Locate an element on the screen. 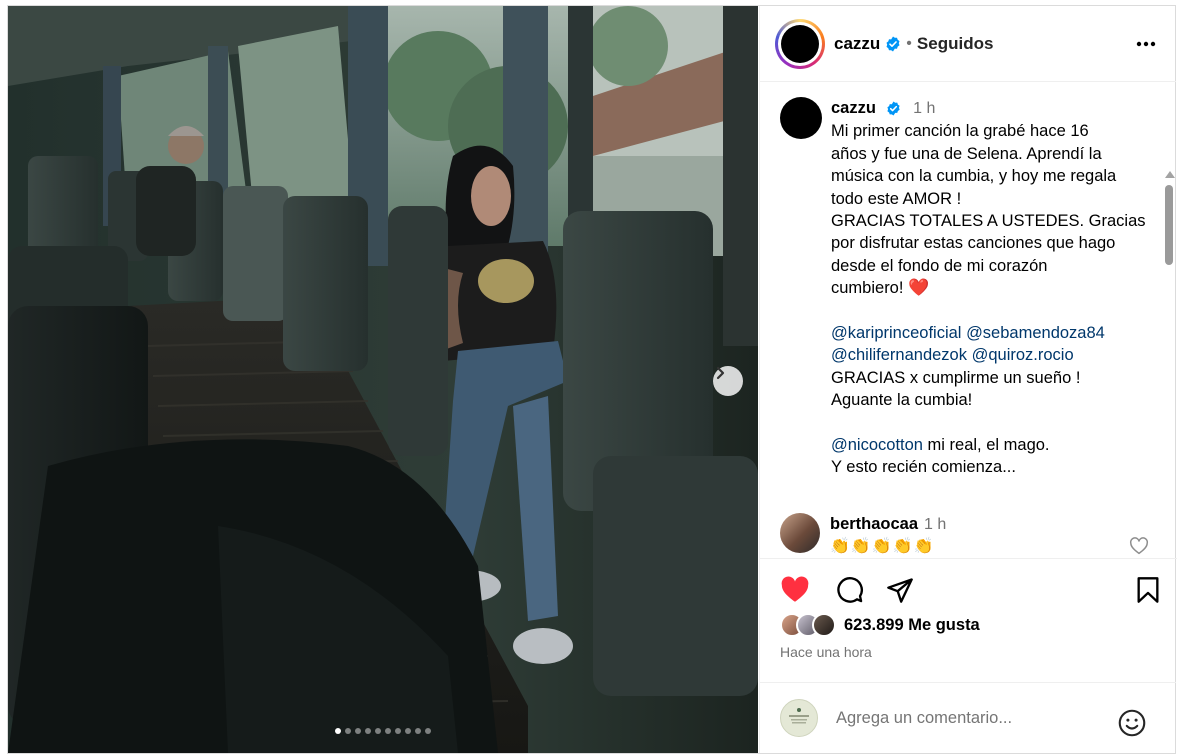 Image resolution: width=1177 pixels, height=756 pixels. heart-icon is located at coordinates (795, 589).